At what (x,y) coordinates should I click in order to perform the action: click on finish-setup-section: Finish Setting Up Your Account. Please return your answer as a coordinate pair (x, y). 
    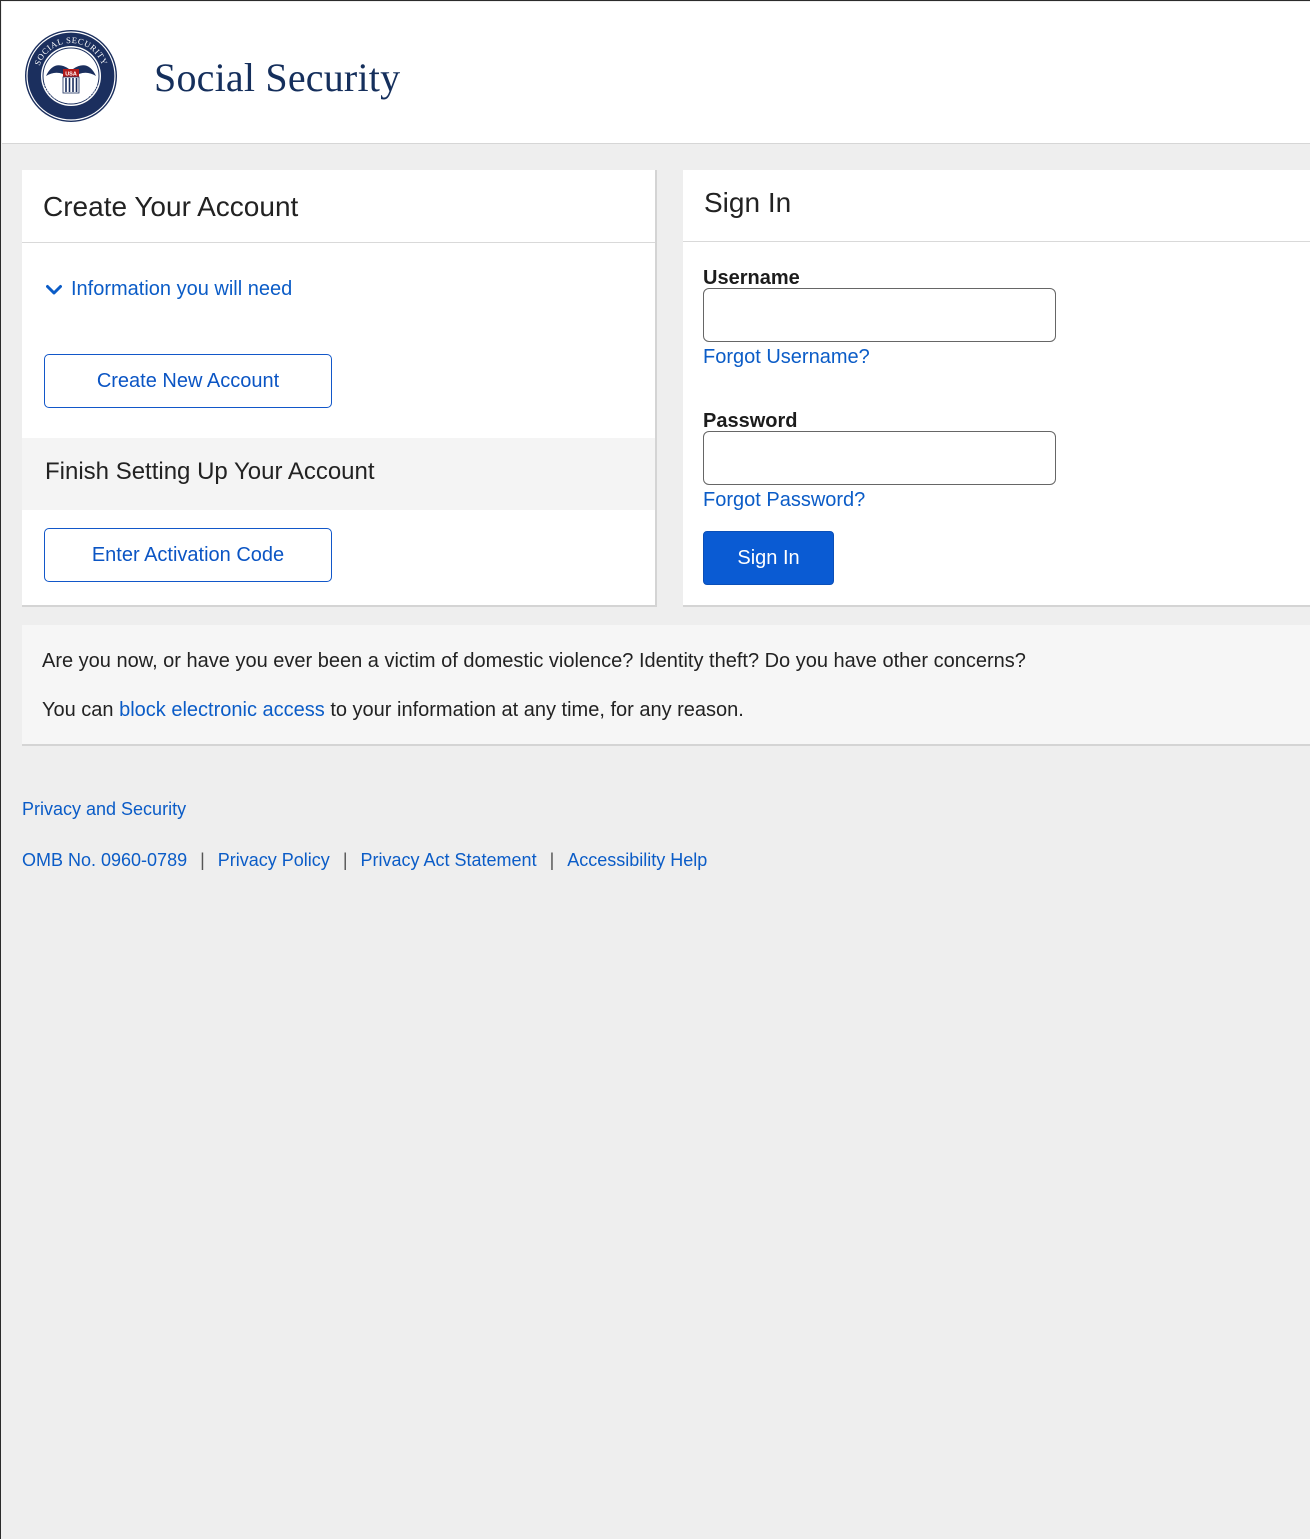
    Looking at the image, I should click on (338, 474).